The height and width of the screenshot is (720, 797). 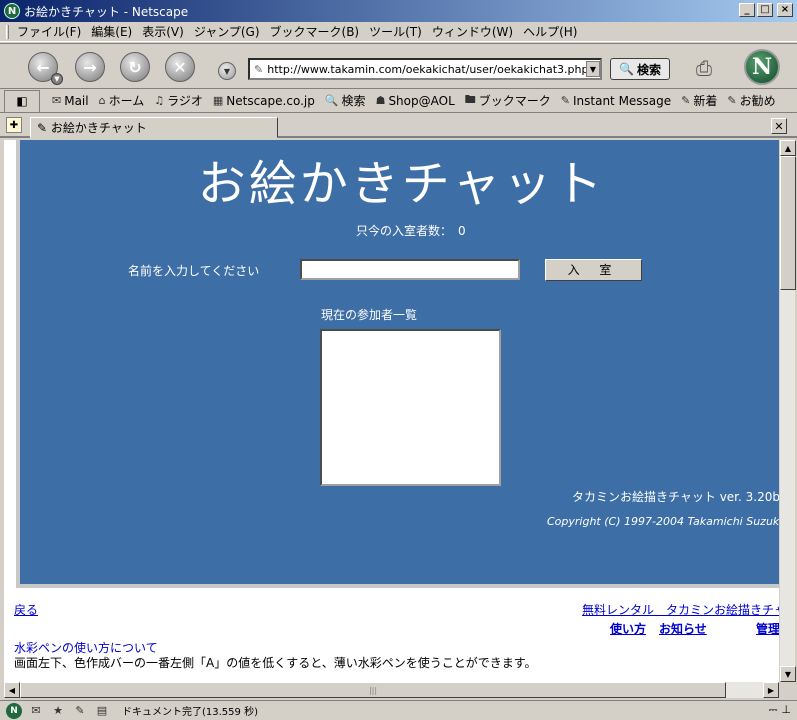 What do you see at coordinates (106, 11) in the screenshot?
I see `window-title: お絵かきチャット - Netscape` at bounding box center [106, 11].